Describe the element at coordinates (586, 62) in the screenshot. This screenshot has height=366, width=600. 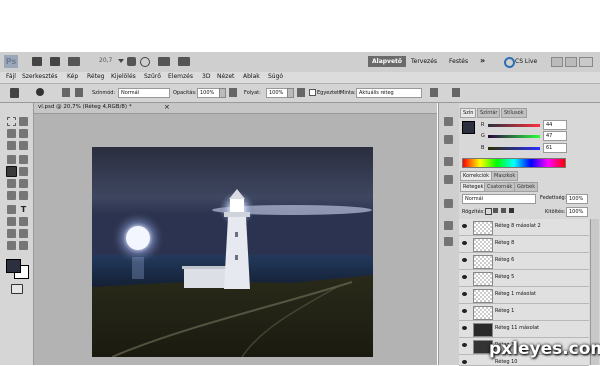
I see `close-button` at that location.